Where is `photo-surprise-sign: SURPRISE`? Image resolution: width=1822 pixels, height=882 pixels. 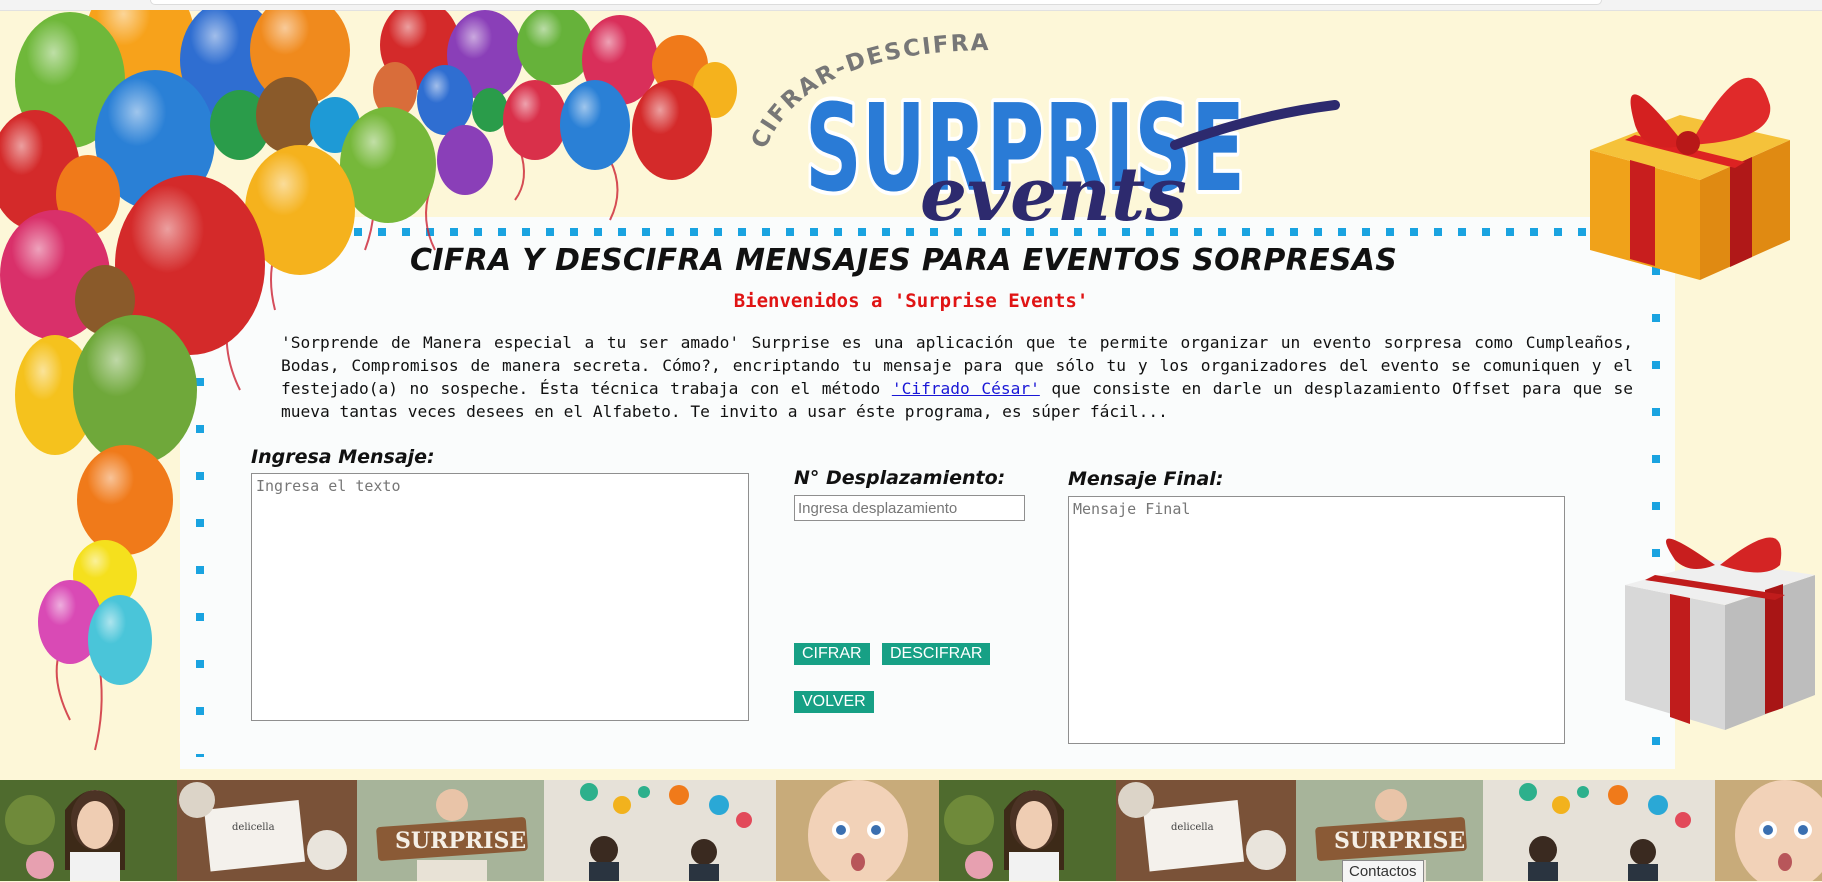
photo-surprise-sign: SURPRISE is located at coordinates (450, 830).